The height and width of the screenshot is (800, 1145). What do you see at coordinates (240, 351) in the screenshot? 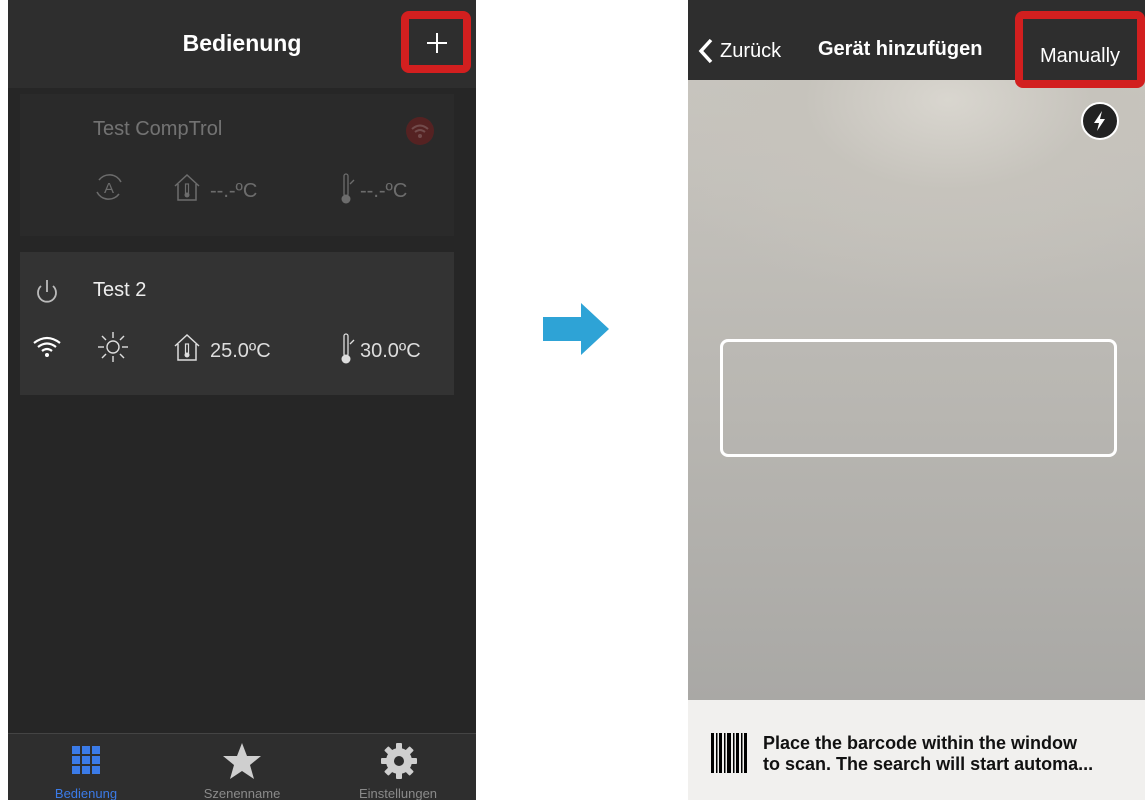
I see `room-temperature-value: 25.0ºC` at bounding box center [240, 351].